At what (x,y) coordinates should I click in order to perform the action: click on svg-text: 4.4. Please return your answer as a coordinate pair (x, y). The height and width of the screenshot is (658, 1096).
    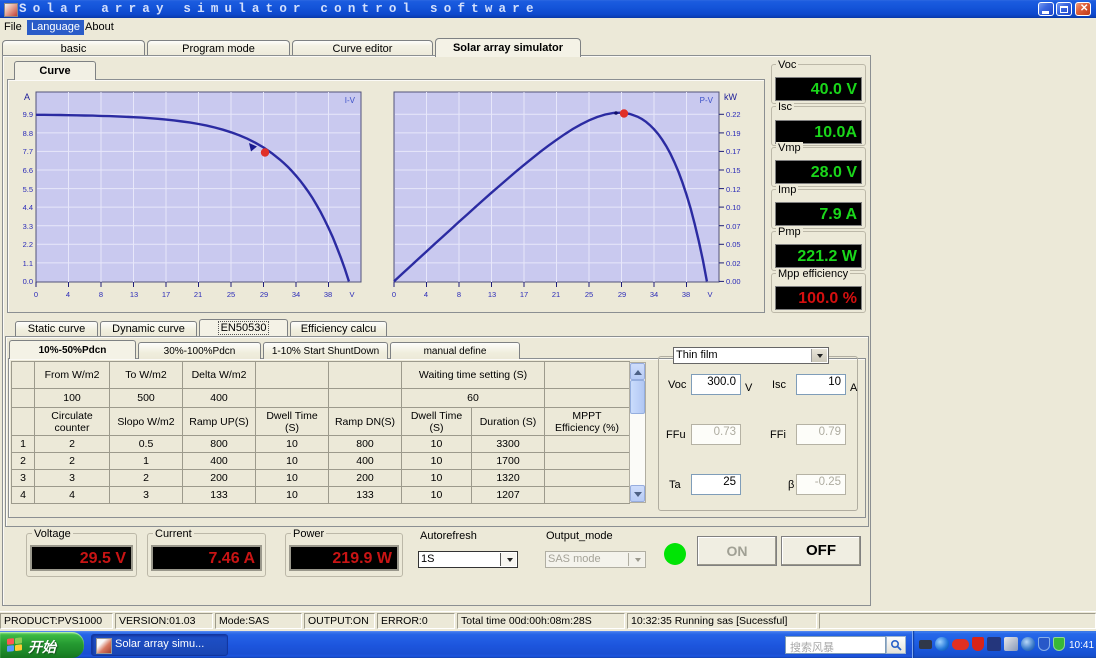
    Looking at the image, I should click on (28, 207).